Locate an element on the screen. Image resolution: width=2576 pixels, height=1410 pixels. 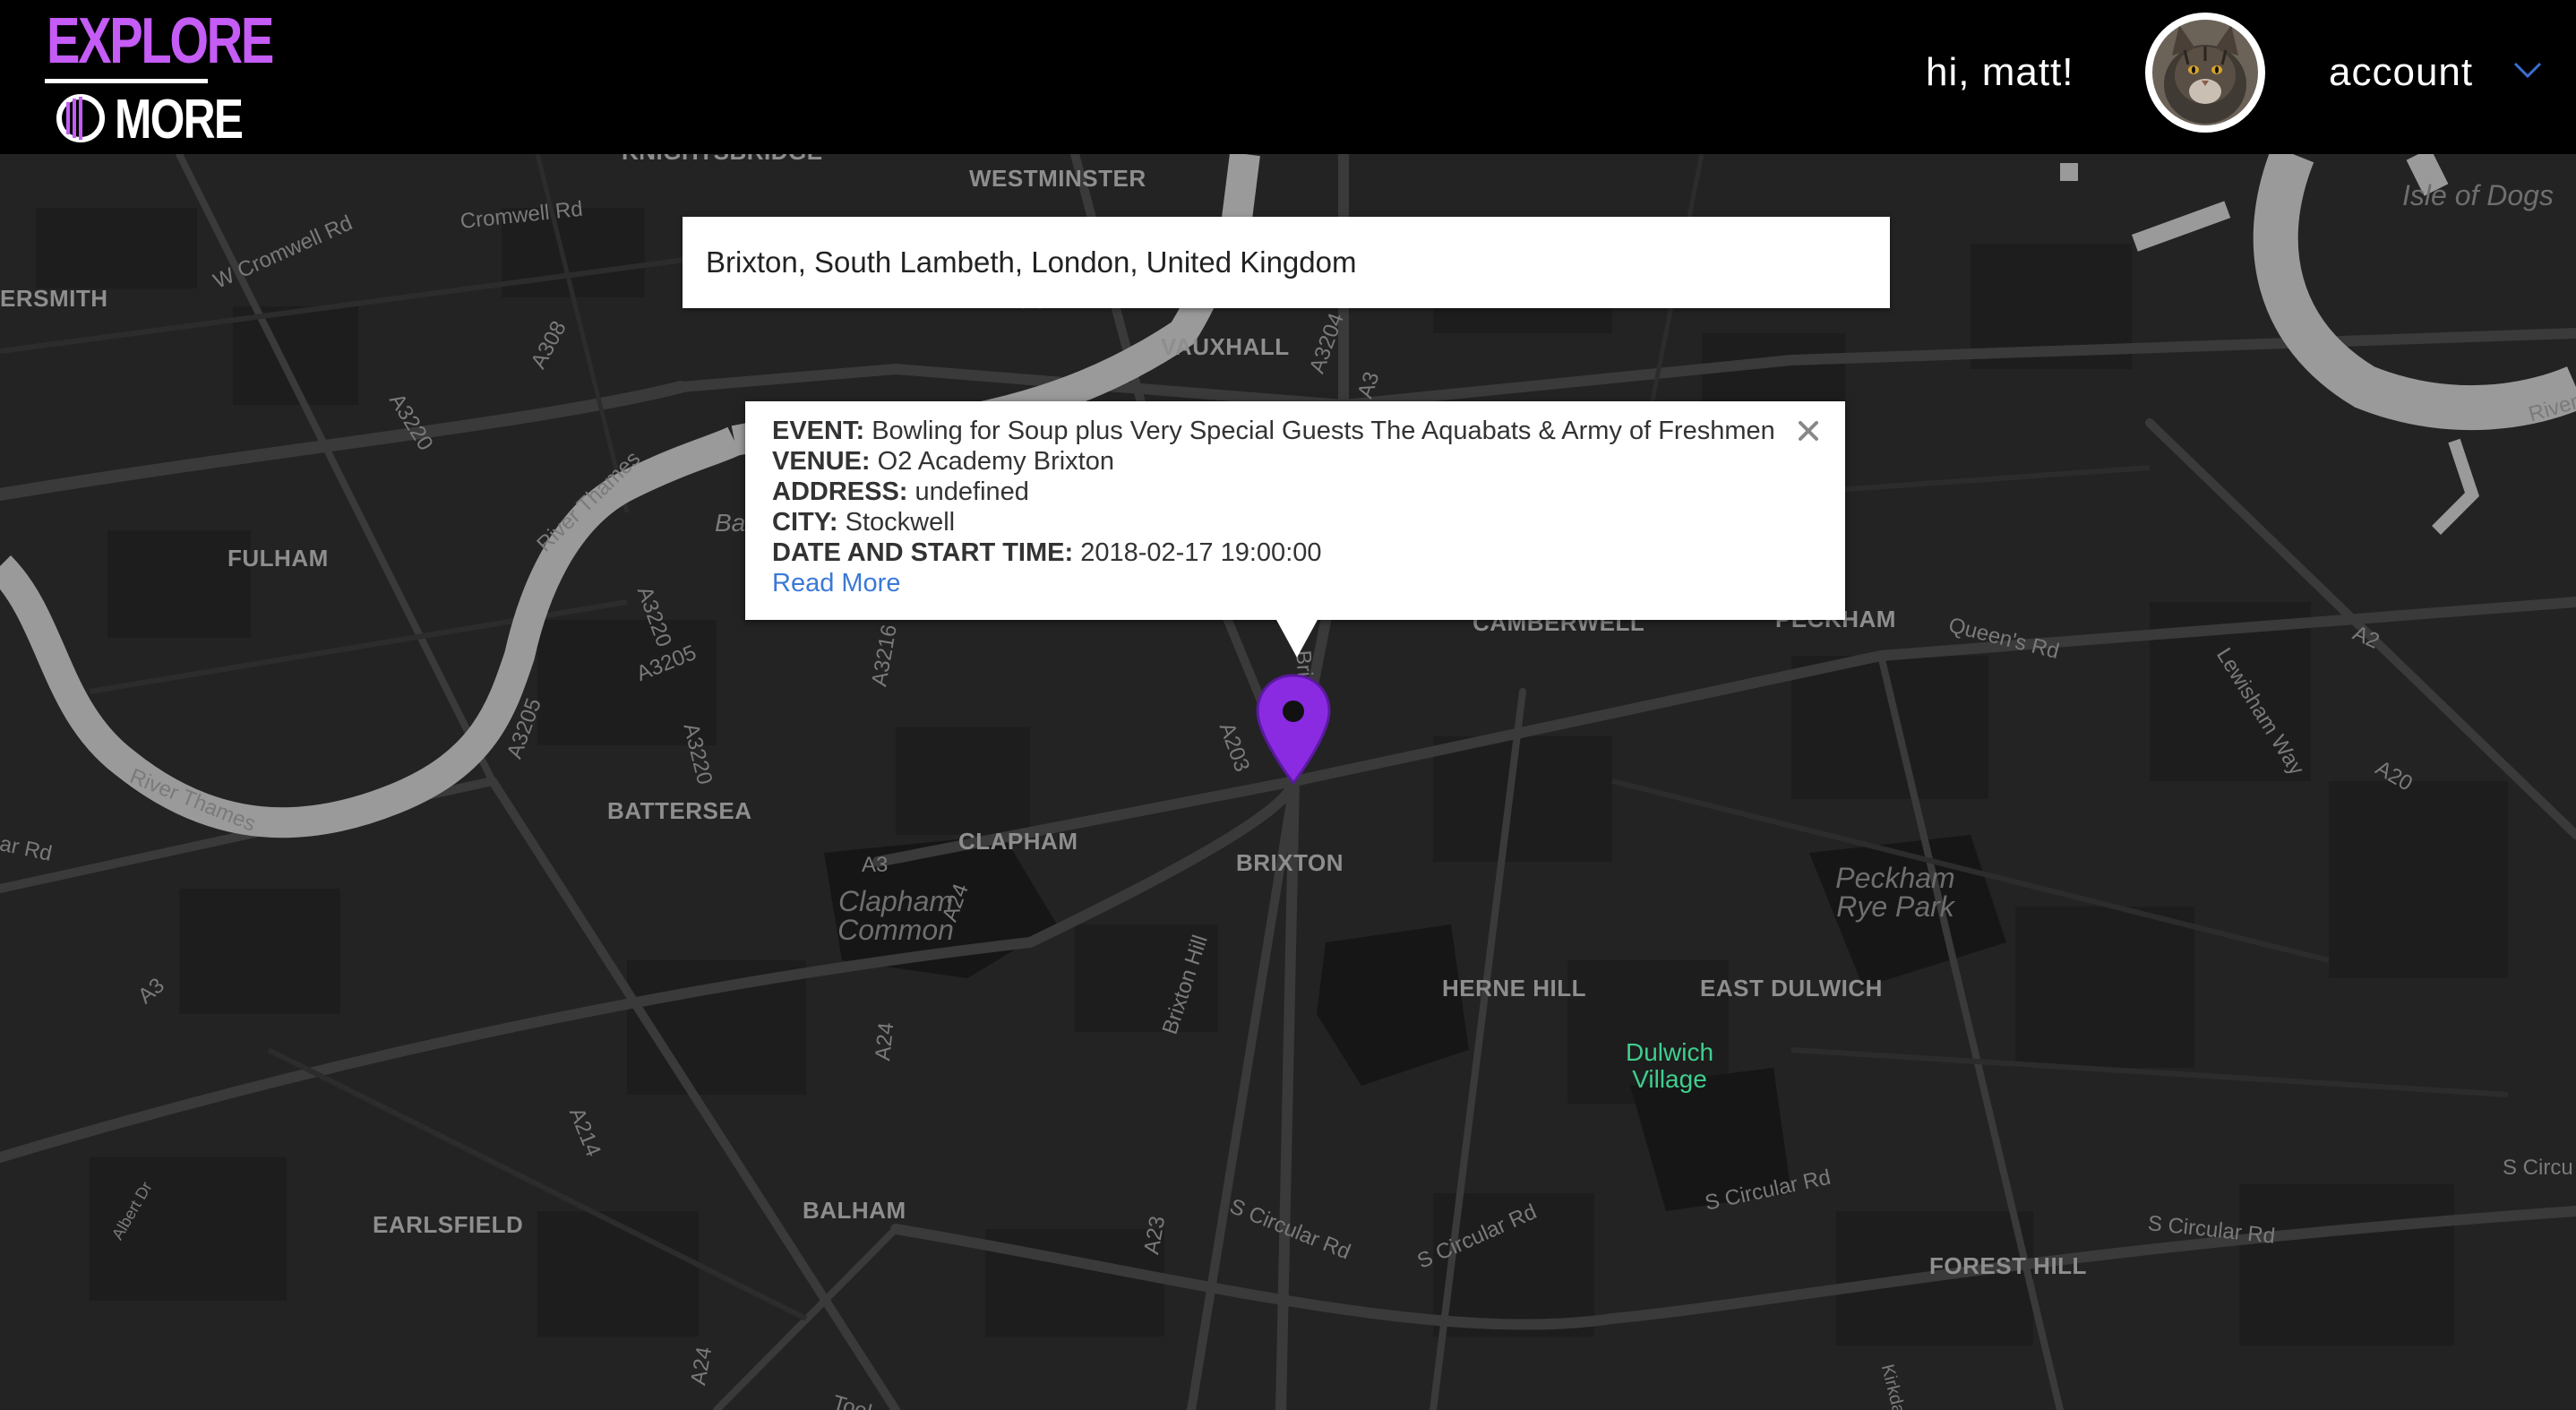
logo-mark-icon is located at coordinates (80, 118).